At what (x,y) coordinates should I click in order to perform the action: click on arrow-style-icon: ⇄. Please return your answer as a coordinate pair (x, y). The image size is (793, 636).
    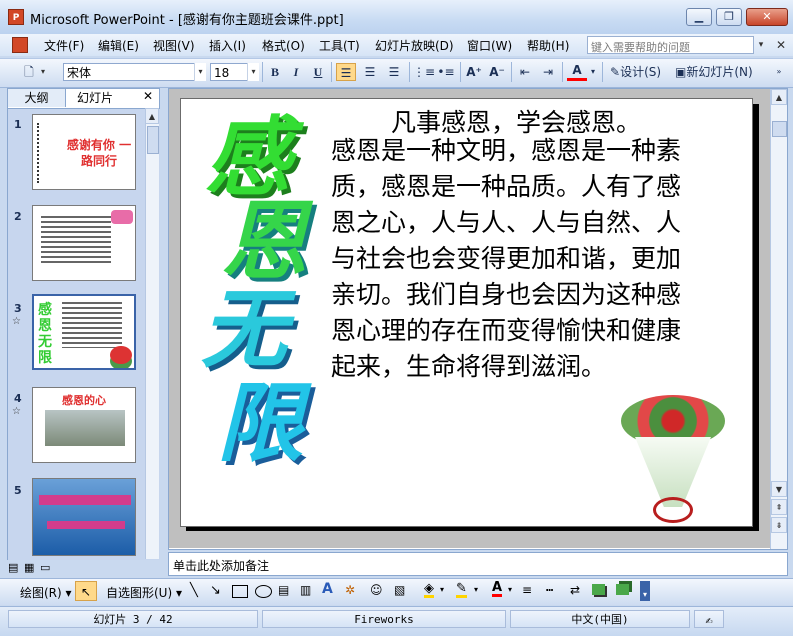
    Looking at the image, I should click on (575, 590).